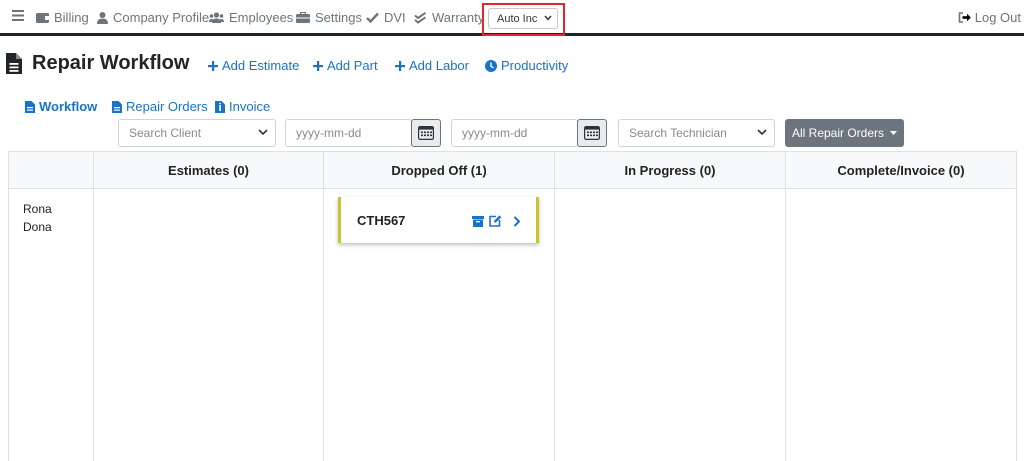 The image size is (1024, 461). Describe the element at coordinates (478, 223) in the screenshot. I see `archive-icon` at that location.